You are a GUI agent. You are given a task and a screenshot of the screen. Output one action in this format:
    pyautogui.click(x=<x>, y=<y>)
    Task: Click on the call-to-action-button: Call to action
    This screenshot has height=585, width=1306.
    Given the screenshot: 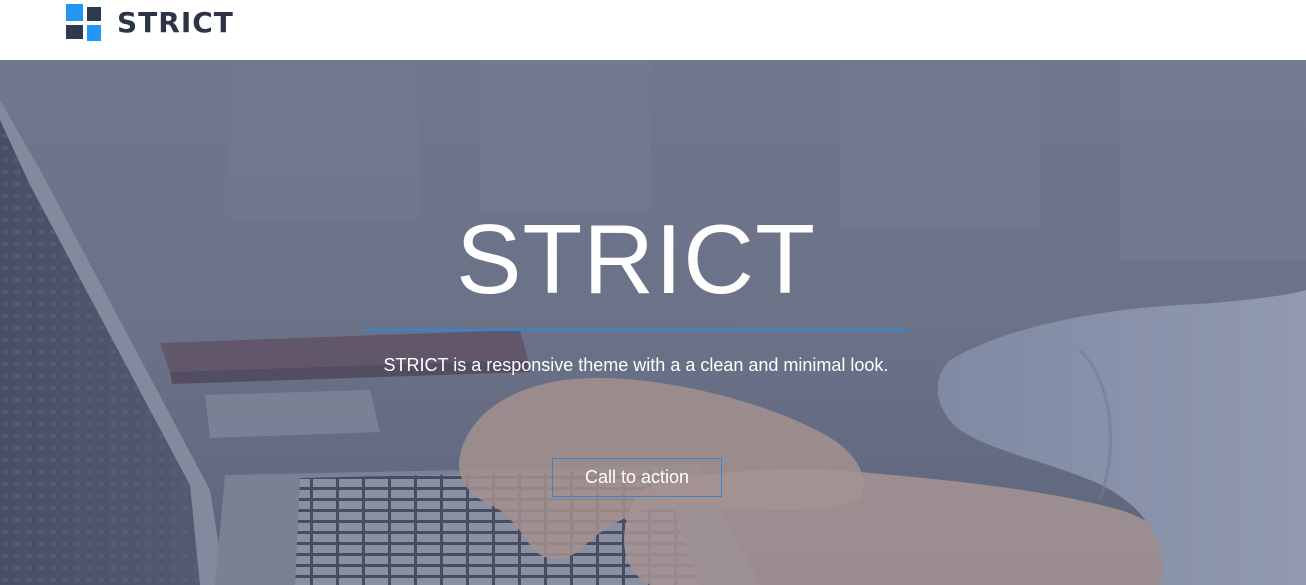 What is the action you would take?
    pyautogui.click(x=637, y=477)
    